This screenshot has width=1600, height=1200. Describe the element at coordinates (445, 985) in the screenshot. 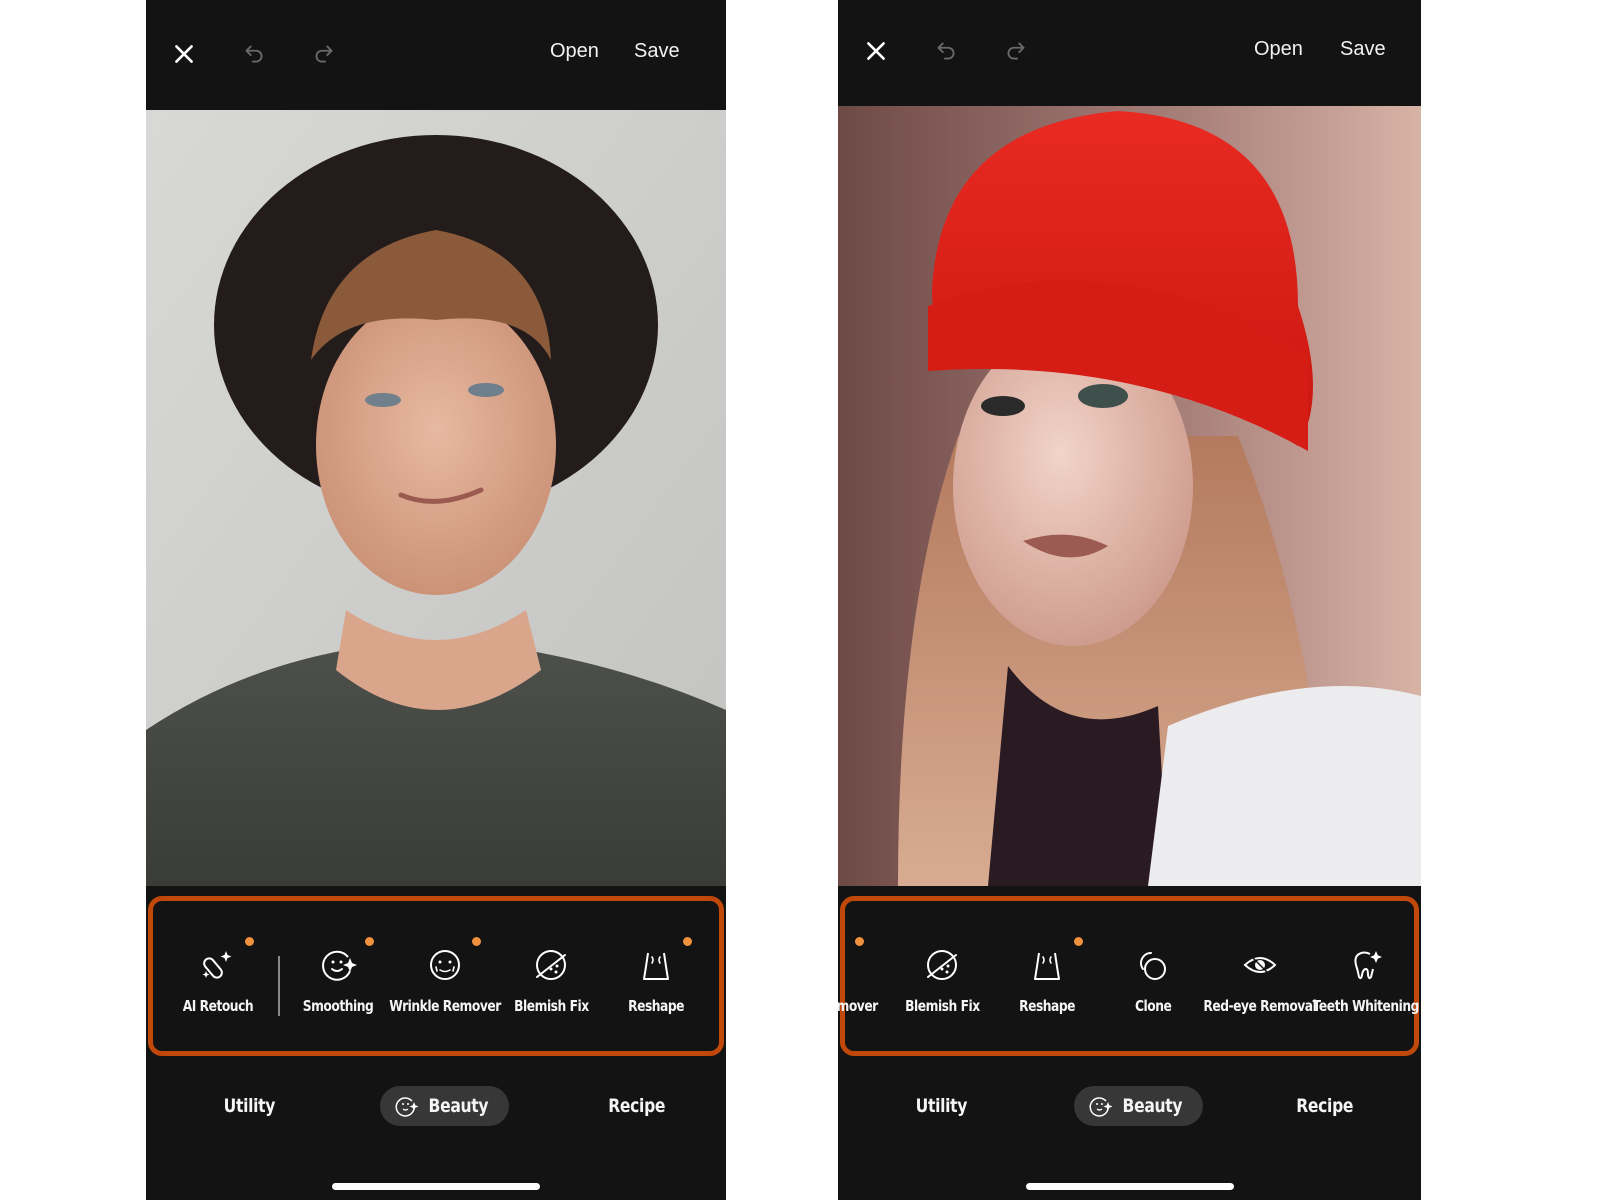

I see `tool-wrinkle-remover: Wrinkle Remover` at that location.